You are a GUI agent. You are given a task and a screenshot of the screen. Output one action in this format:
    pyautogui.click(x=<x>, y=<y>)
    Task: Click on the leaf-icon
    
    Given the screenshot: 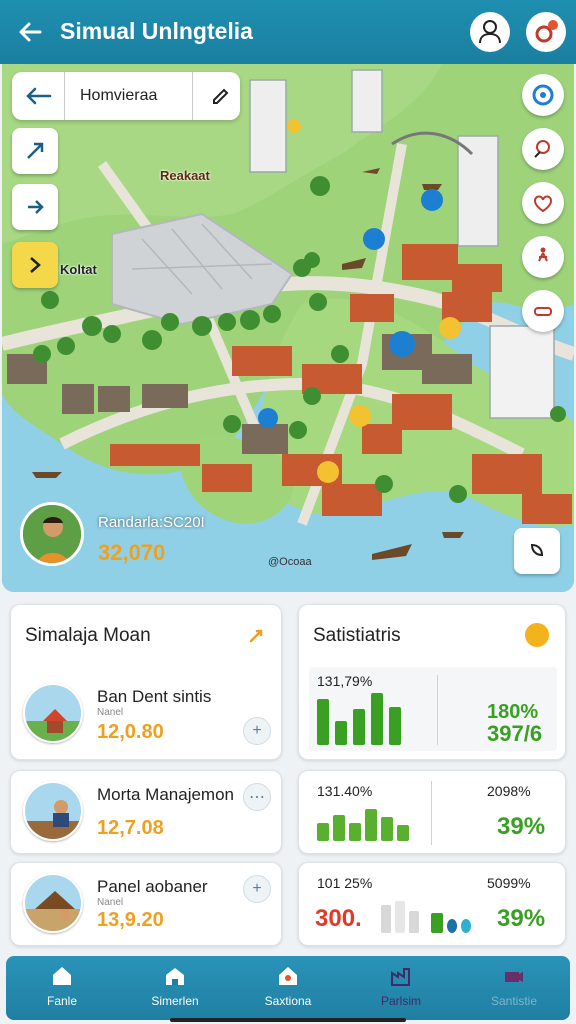 What is the action you would take?
    pyautogui.click(x=537, y=550)
    